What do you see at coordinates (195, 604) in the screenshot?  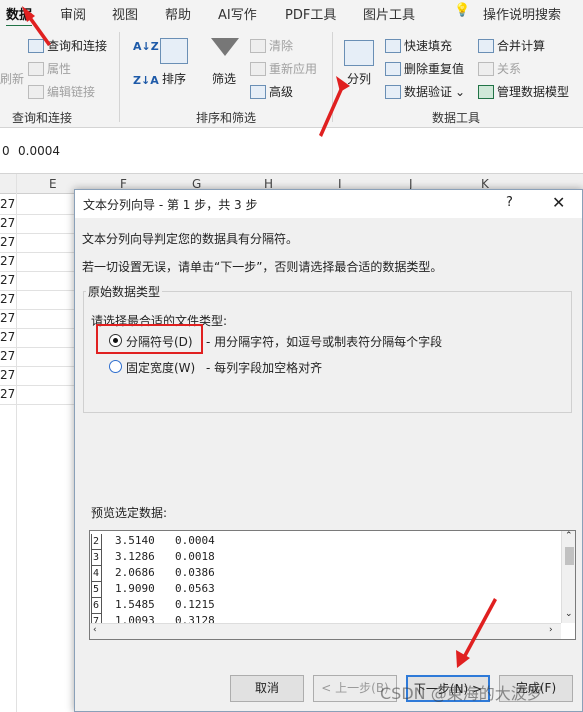 I see `preview-col-2: 0.1215` at bounding box center [195, 604].